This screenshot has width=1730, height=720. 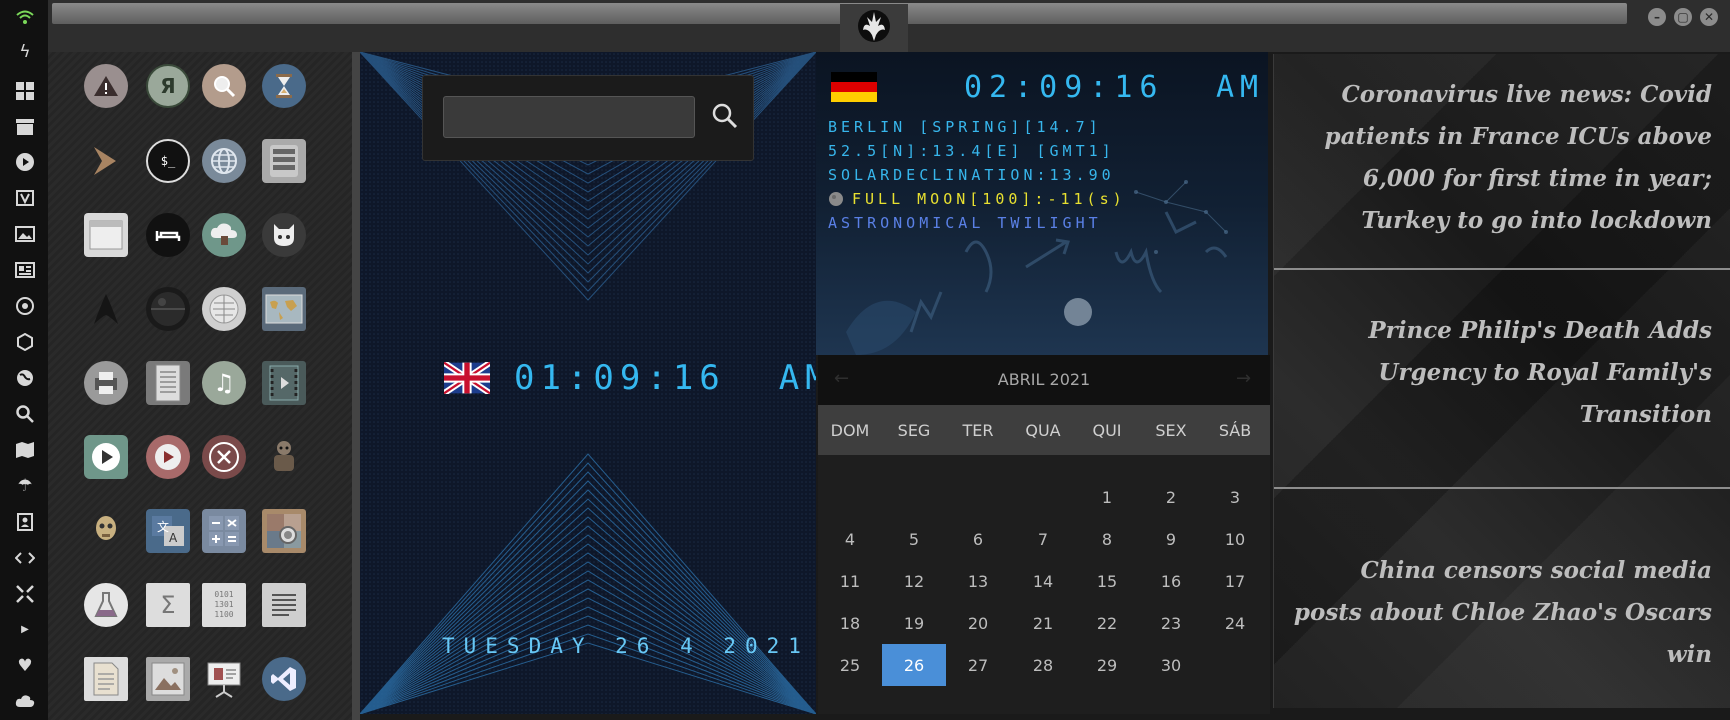 I want to click on hourglass-app-icon, so click(x=284, y=86).